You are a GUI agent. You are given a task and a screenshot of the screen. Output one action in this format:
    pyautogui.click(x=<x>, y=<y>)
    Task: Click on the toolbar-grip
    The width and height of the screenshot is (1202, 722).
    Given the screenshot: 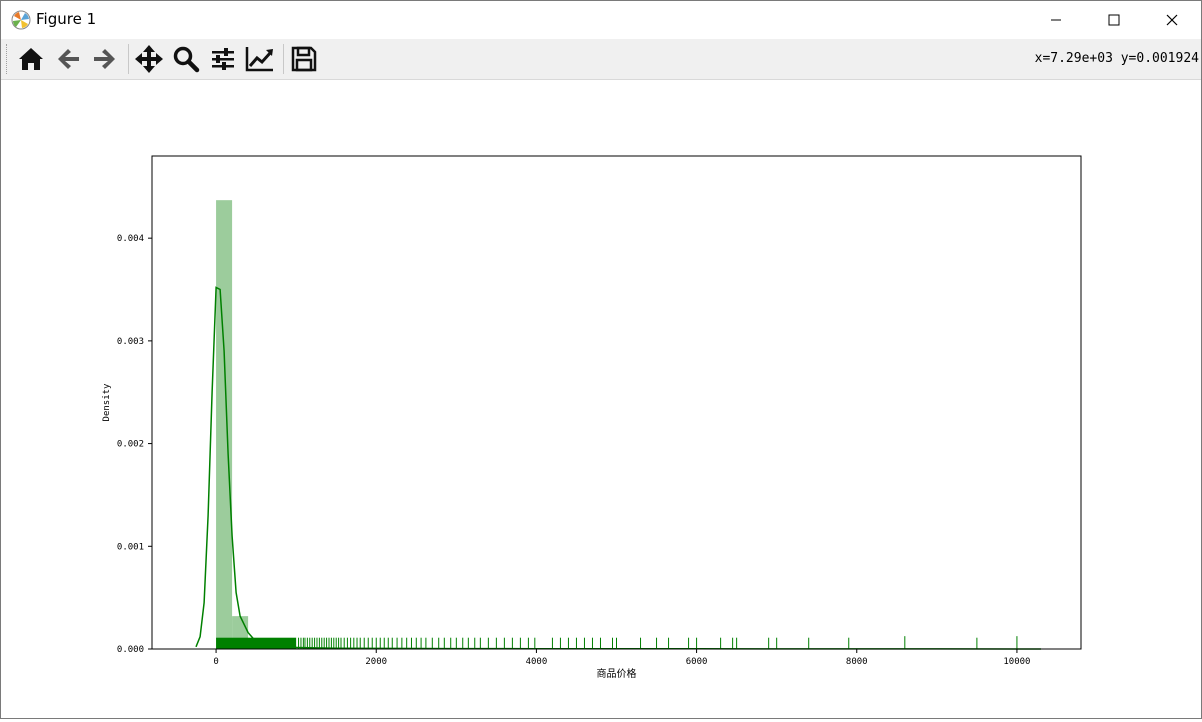 What is the action you would take?
    pyautogui.click(x=7, y=59)
    